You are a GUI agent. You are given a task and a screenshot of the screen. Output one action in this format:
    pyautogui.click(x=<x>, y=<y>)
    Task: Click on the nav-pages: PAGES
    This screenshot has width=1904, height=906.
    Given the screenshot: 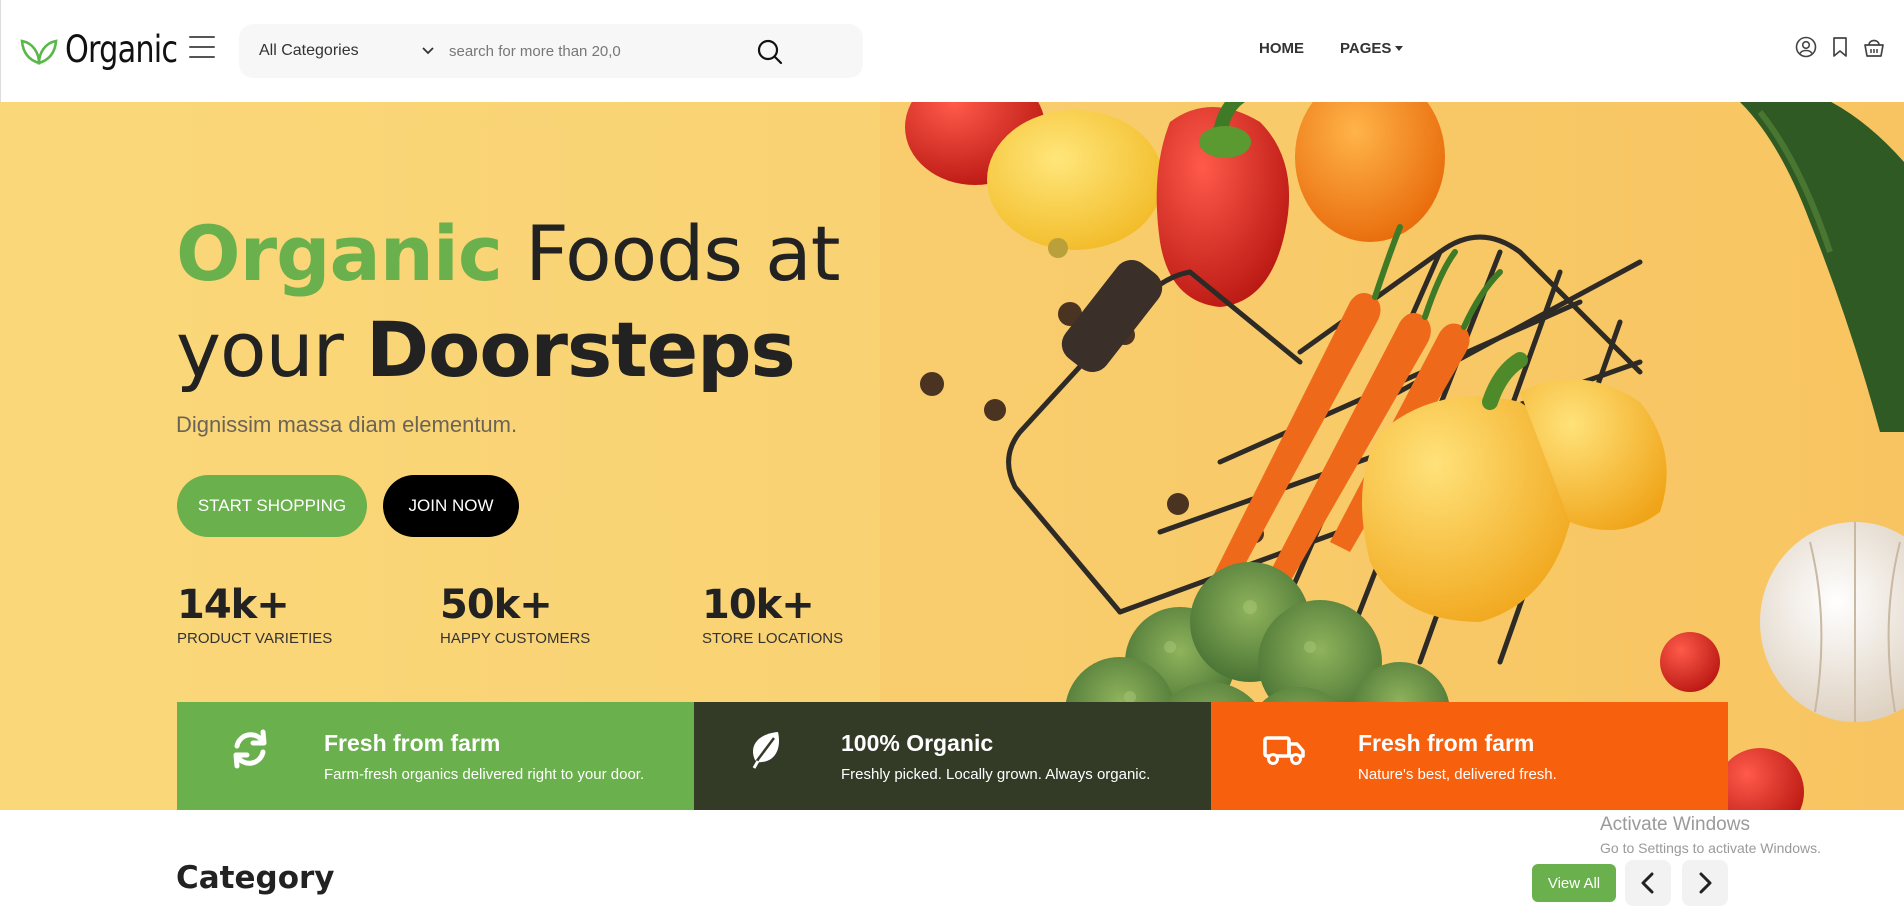 What is the action you would take?
    pyautogui.click(x=1372, y=48)
    